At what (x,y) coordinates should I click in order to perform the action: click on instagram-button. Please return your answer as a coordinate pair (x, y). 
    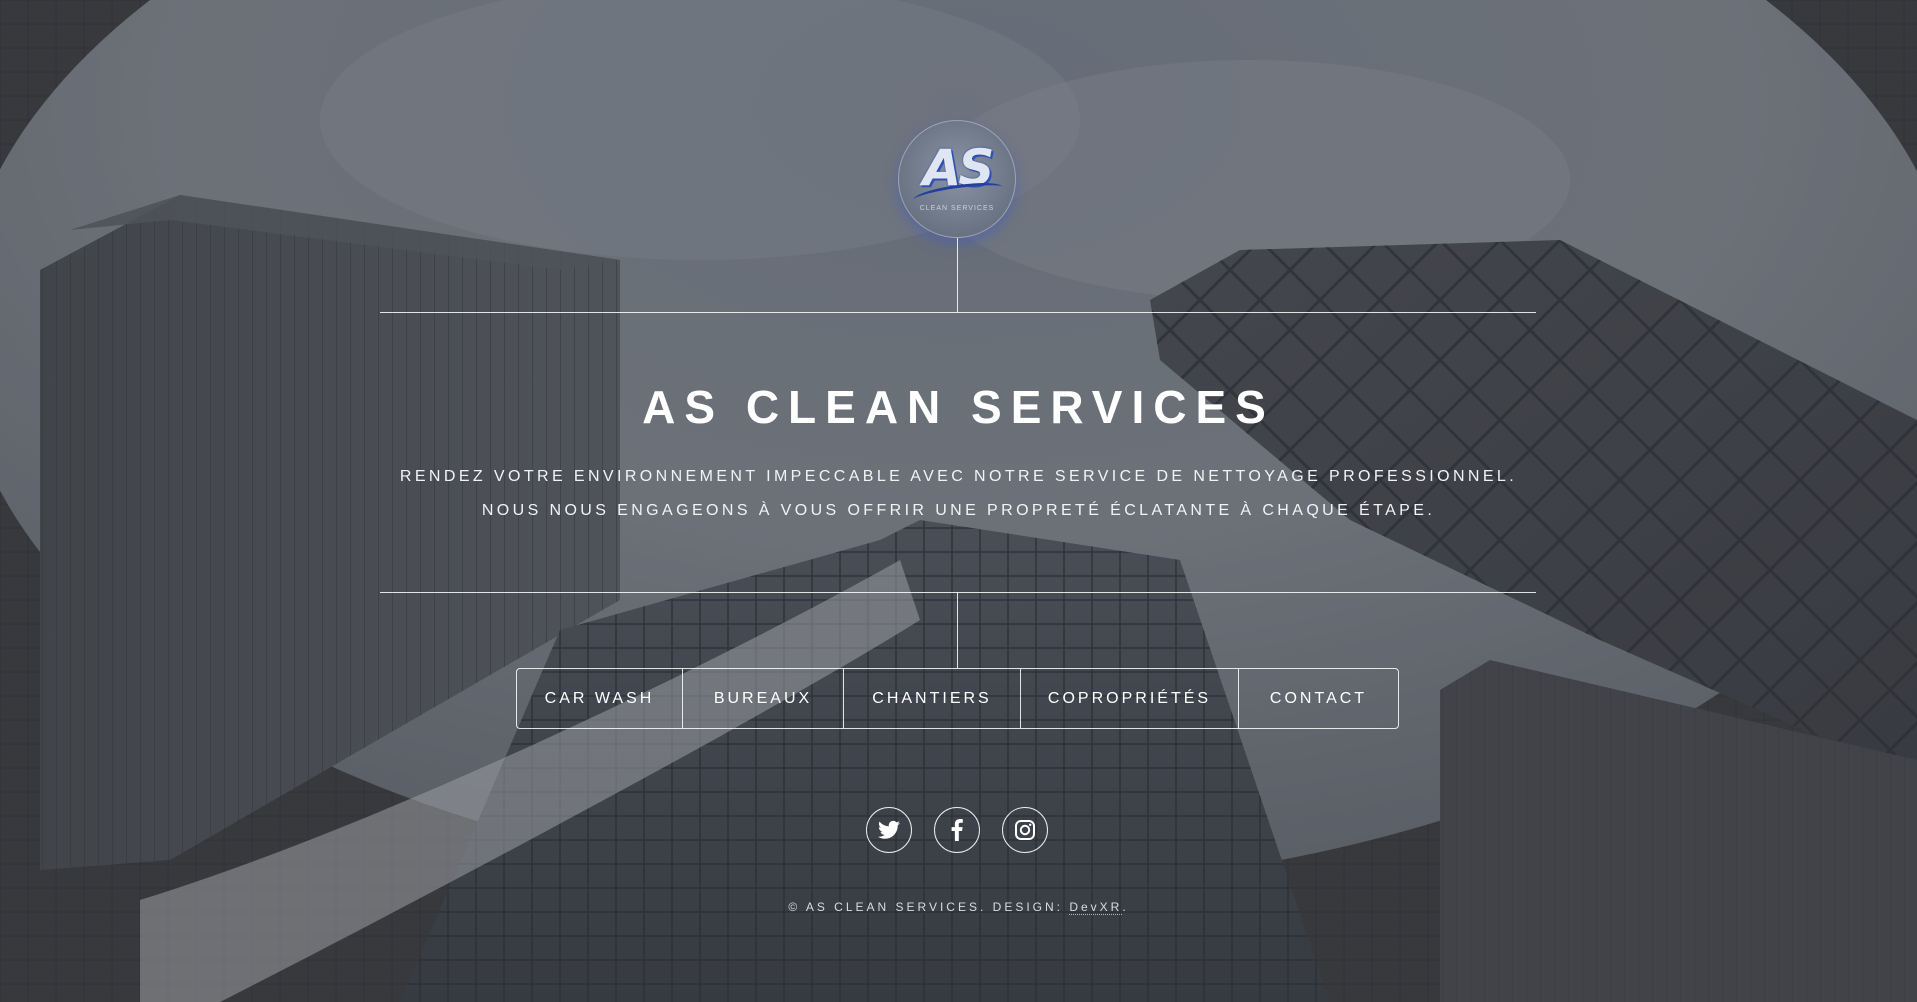
    Looking at the image, I should click on (1025, 830).